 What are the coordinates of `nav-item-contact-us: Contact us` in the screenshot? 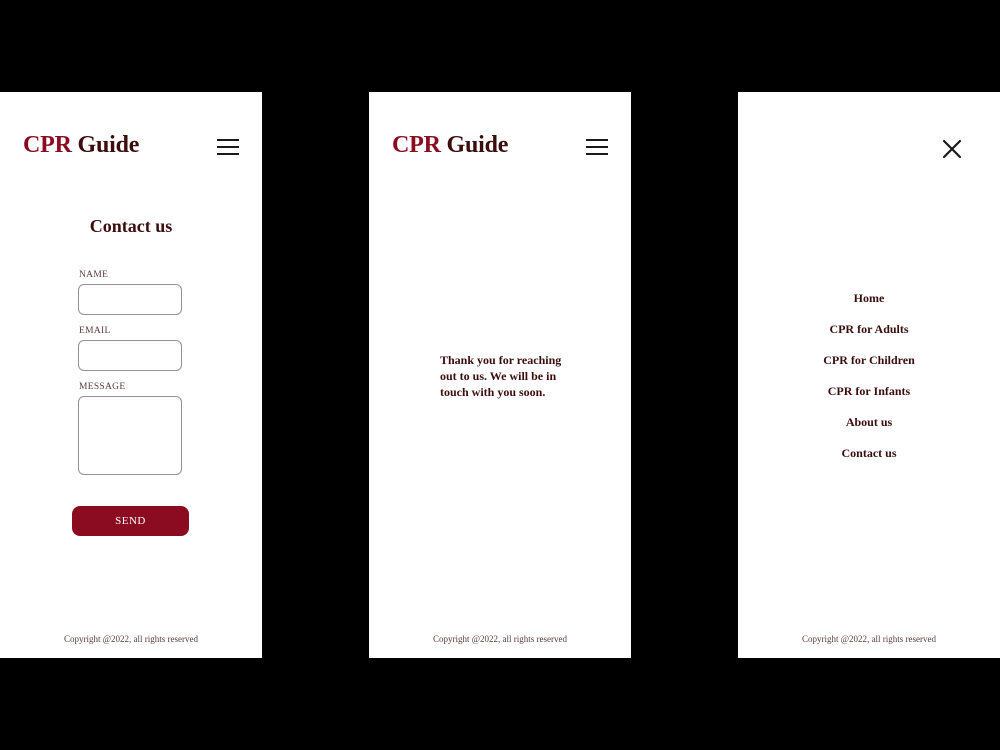 It's located at (869, 459).